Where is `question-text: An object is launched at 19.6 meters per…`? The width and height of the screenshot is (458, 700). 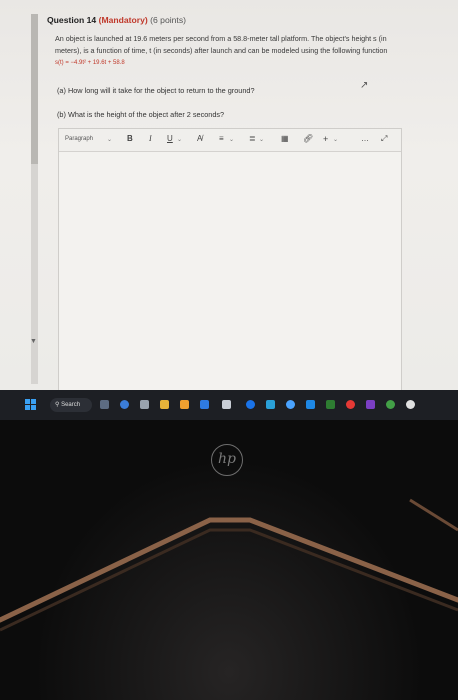
question-text: An object is launched at 19.6 meters per… is located at coordinates (221, 44).